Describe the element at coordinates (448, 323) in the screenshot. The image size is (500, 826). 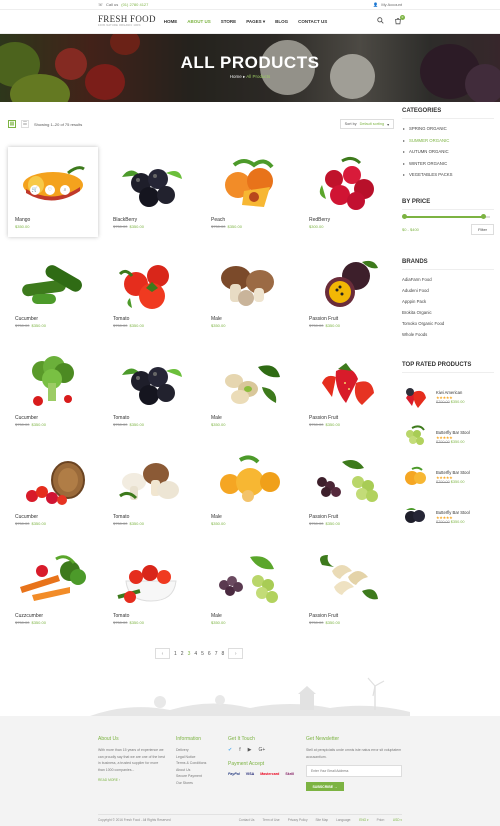
I see `brand-item: Tomoko Organic Food` at that location.